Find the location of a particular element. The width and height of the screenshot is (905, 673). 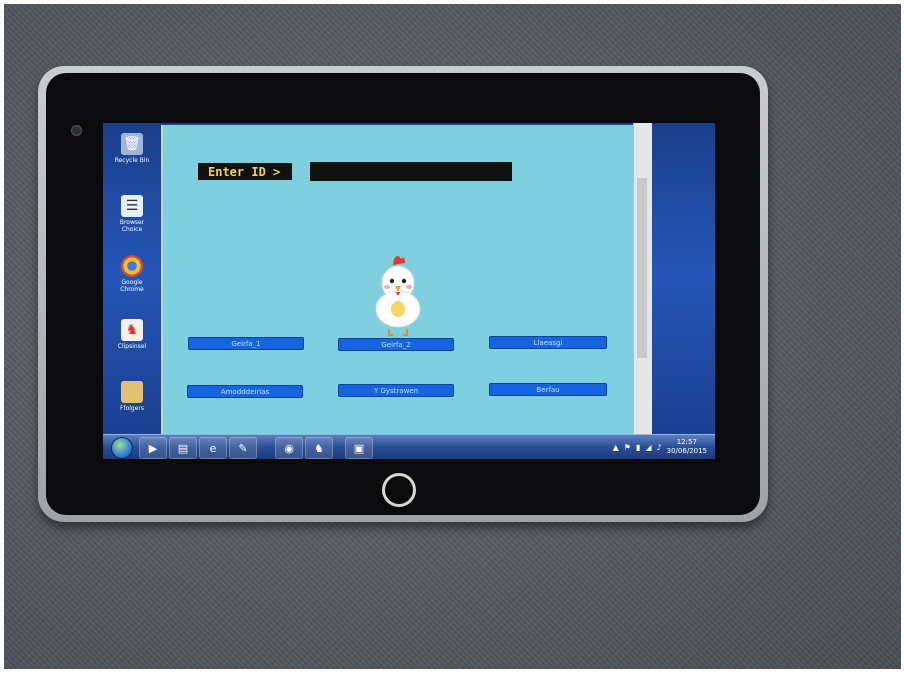

monitor-icon: ▣ is located at coordinates (359, 448).